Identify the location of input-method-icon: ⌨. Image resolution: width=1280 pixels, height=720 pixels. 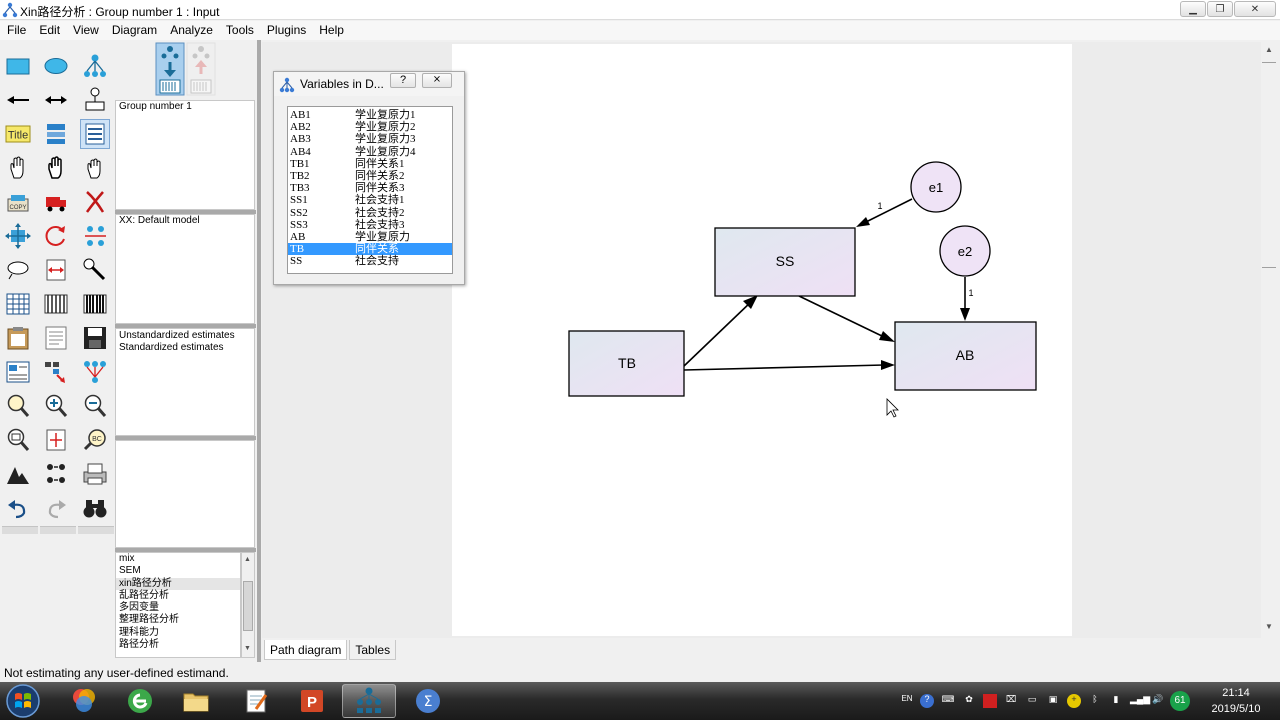
(948, 701).